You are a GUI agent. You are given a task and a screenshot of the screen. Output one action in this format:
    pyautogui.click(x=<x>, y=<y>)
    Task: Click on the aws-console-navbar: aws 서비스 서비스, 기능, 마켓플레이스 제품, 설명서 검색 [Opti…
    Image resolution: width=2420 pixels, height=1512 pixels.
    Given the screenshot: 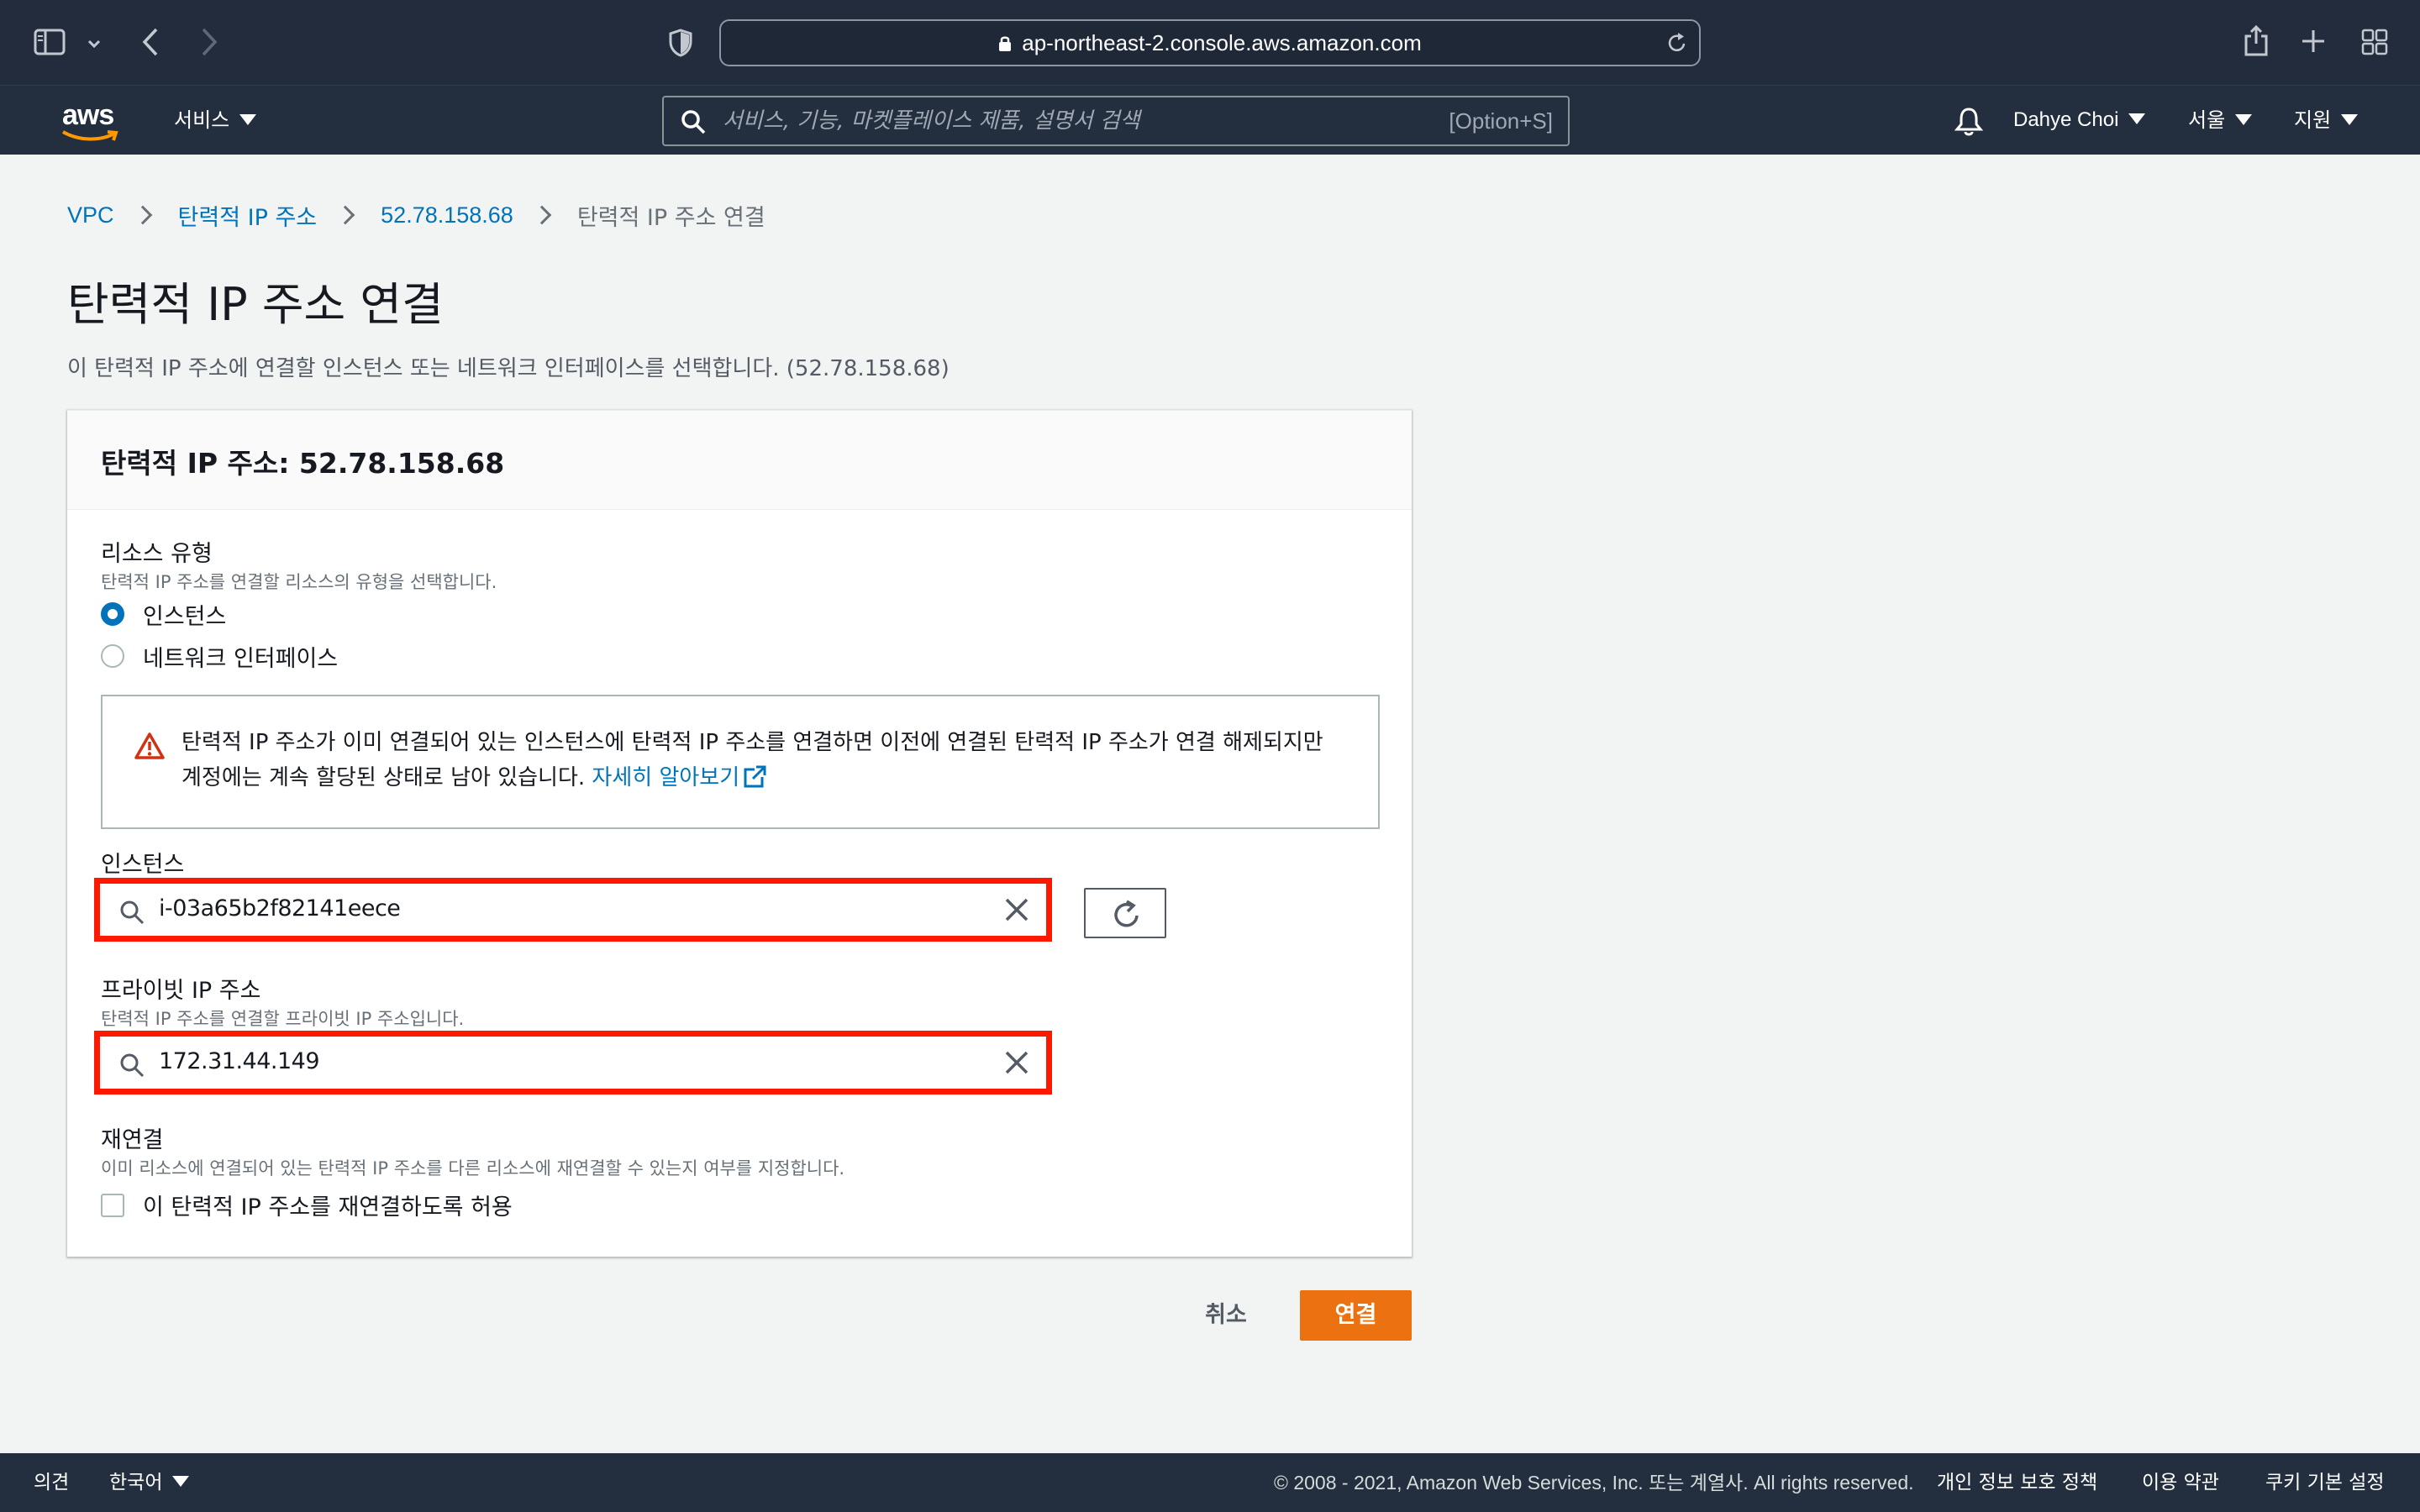 What is the action you would take?
    pyautogui.click(x=1210, y=120)
    